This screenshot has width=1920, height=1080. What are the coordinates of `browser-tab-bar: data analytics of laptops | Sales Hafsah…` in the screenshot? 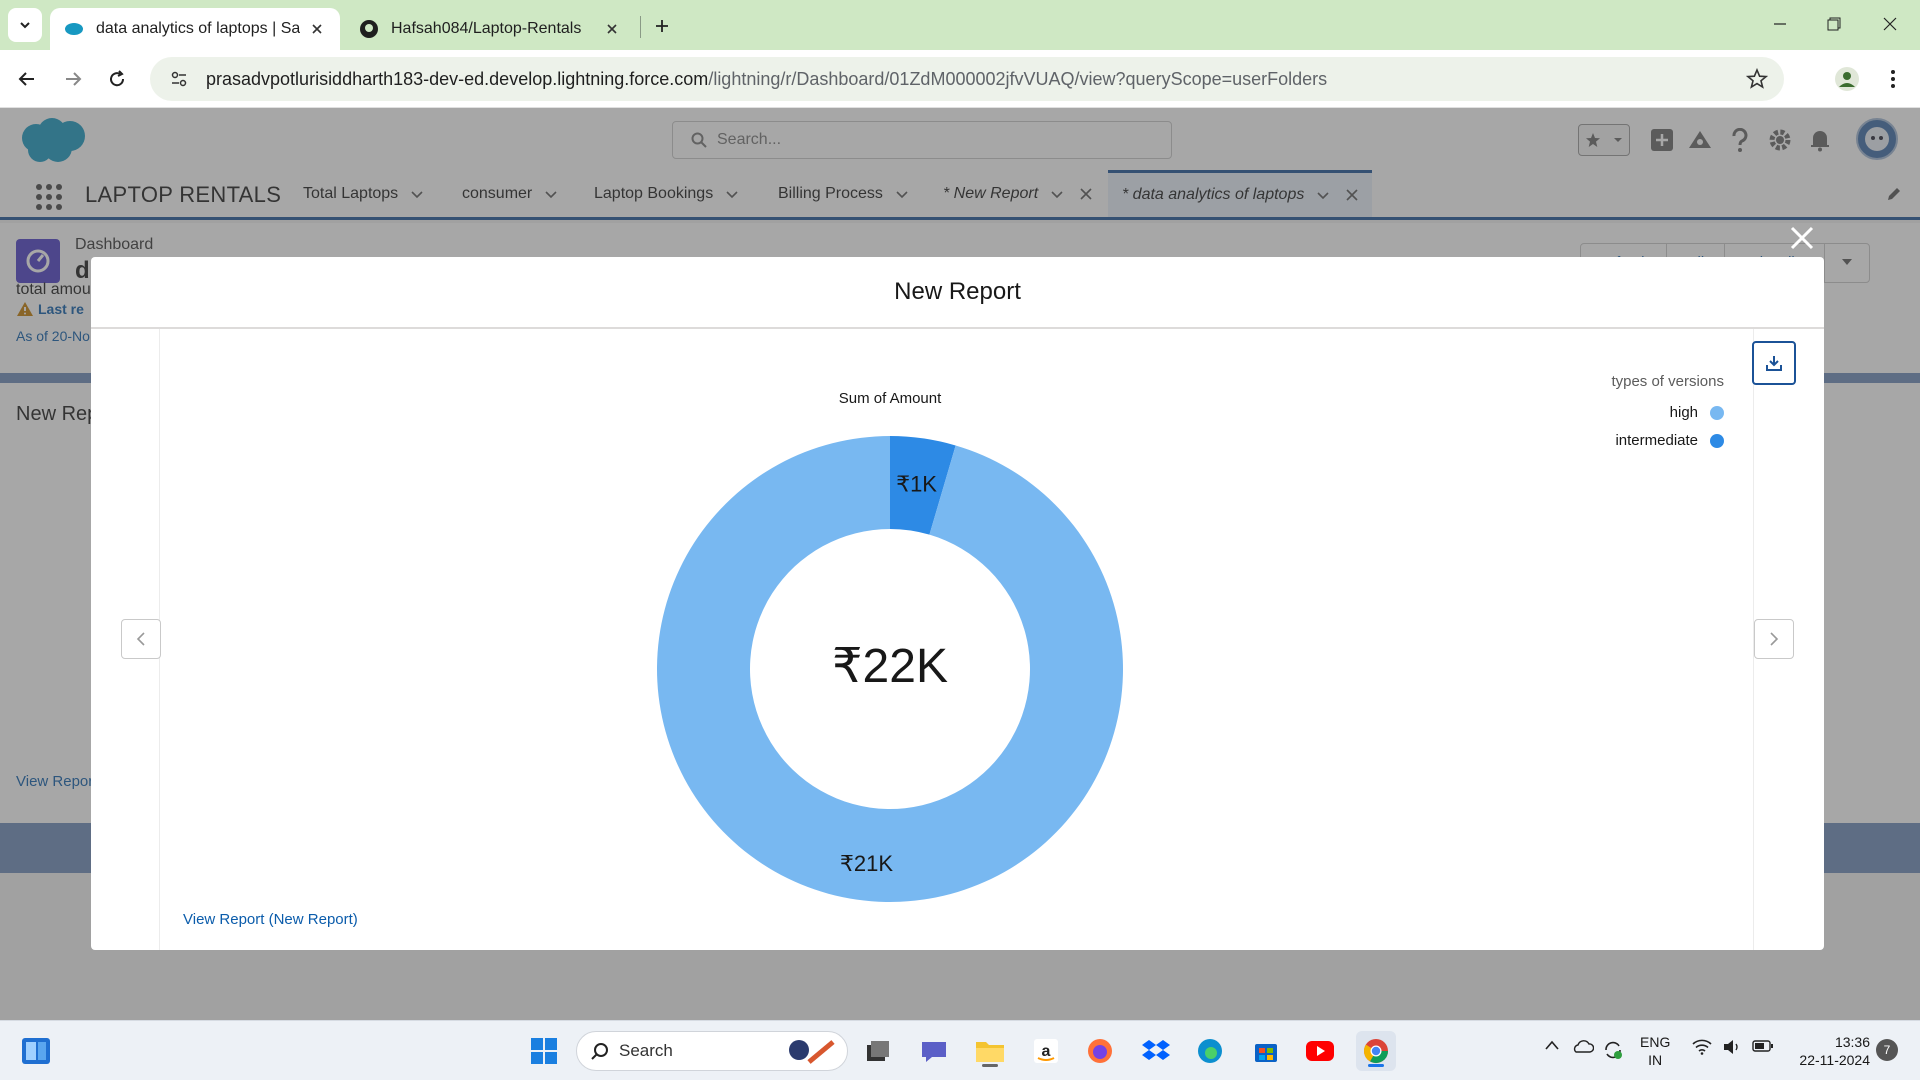 It's located at (960, 25).